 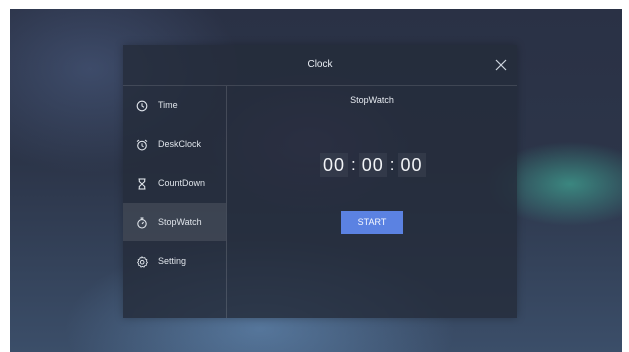 I want to click on minutes-value: 00, so click(x=372, y=165).